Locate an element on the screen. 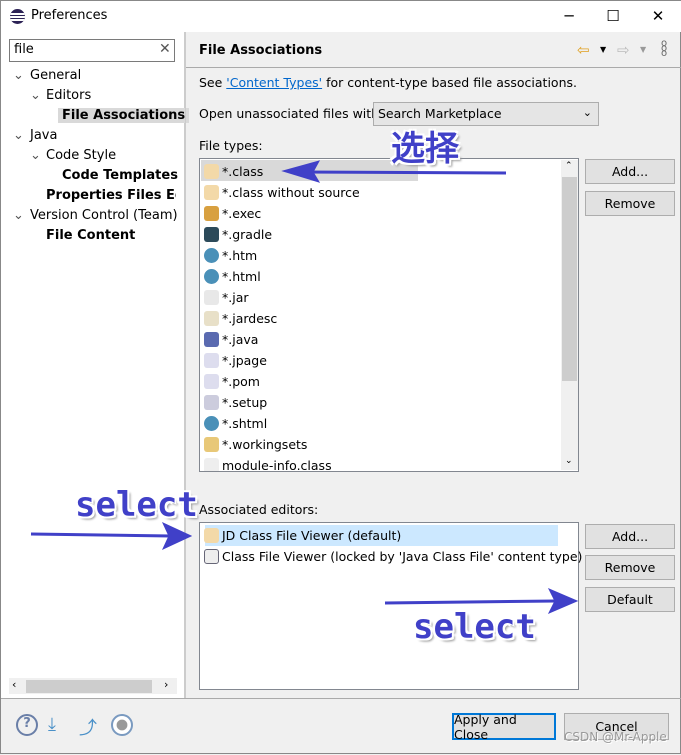 The width and height of the screenshot is (681, 755). watermark: CSDN @Mr-Apple is located at coordinates (615, 737).